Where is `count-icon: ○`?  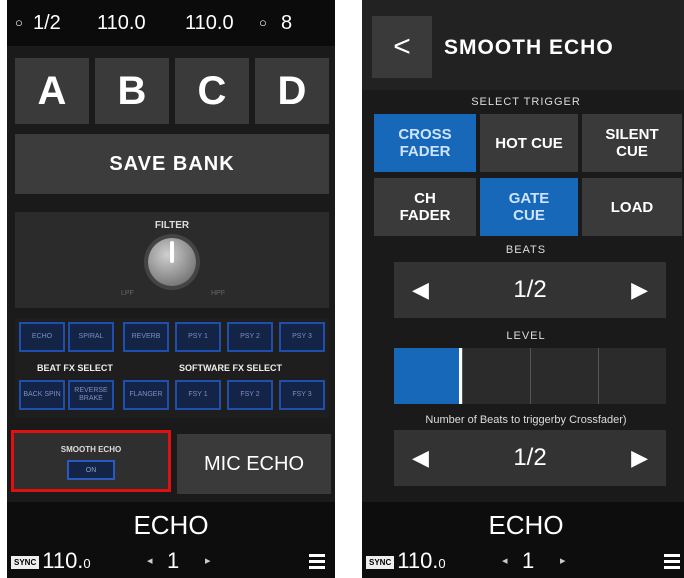 count-icon: ○ is located at coordinates (263, 22).